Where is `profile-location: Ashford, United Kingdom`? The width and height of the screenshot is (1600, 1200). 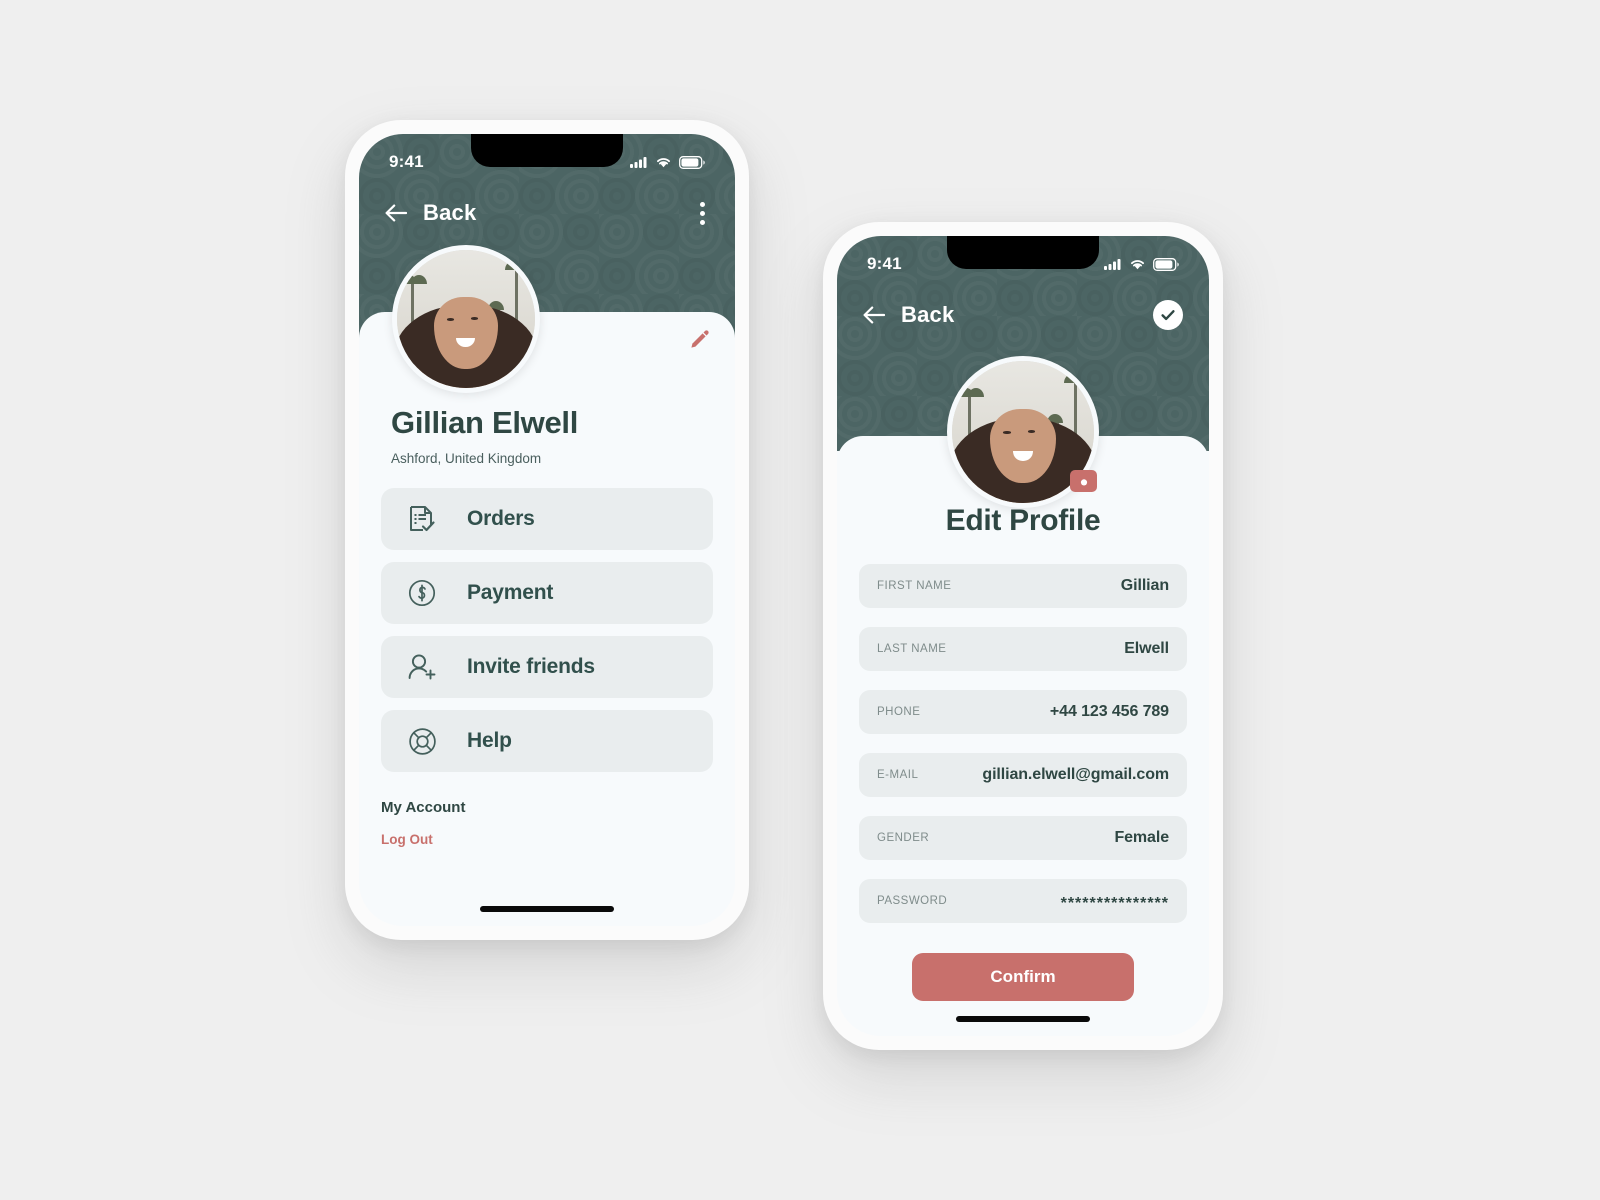 profile-location: Ashford, United Kingdom is located at coordinates (466, 458).